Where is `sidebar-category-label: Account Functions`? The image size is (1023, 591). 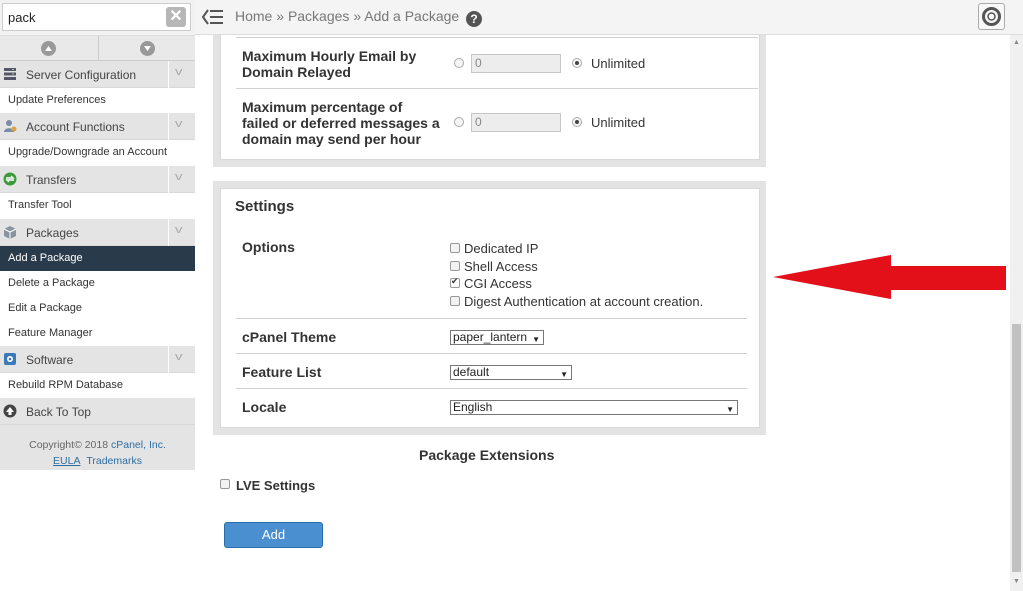 sidebar-category-label: Account Functions is located at coordinates (75, 127).